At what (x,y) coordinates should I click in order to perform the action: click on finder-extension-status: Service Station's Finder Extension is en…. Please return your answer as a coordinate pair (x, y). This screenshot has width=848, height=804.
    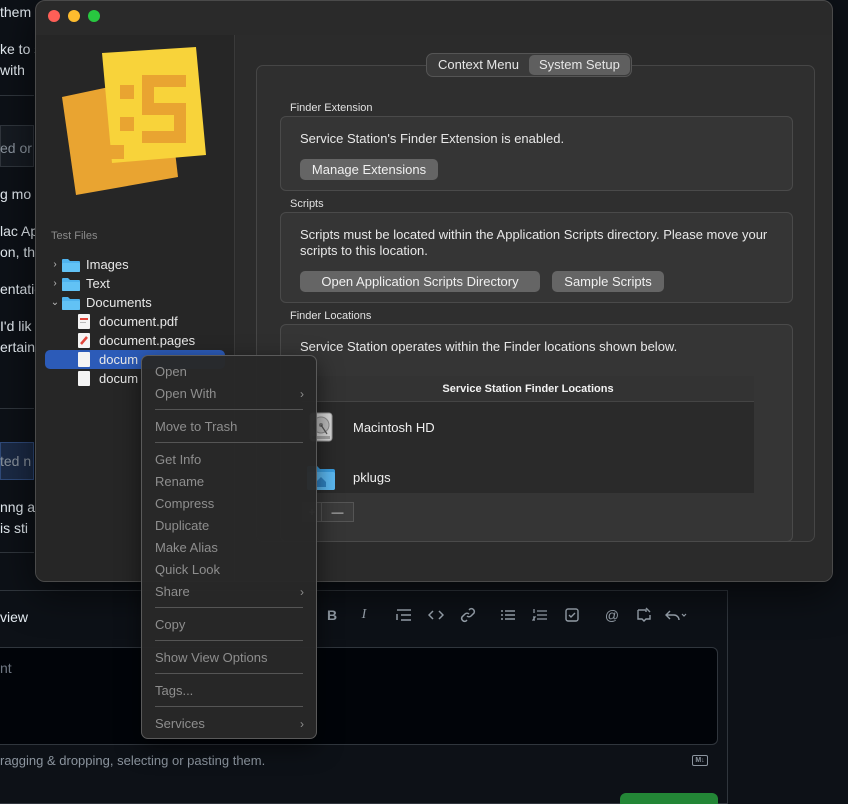
    Looking at the image, I should click on (432, 138).